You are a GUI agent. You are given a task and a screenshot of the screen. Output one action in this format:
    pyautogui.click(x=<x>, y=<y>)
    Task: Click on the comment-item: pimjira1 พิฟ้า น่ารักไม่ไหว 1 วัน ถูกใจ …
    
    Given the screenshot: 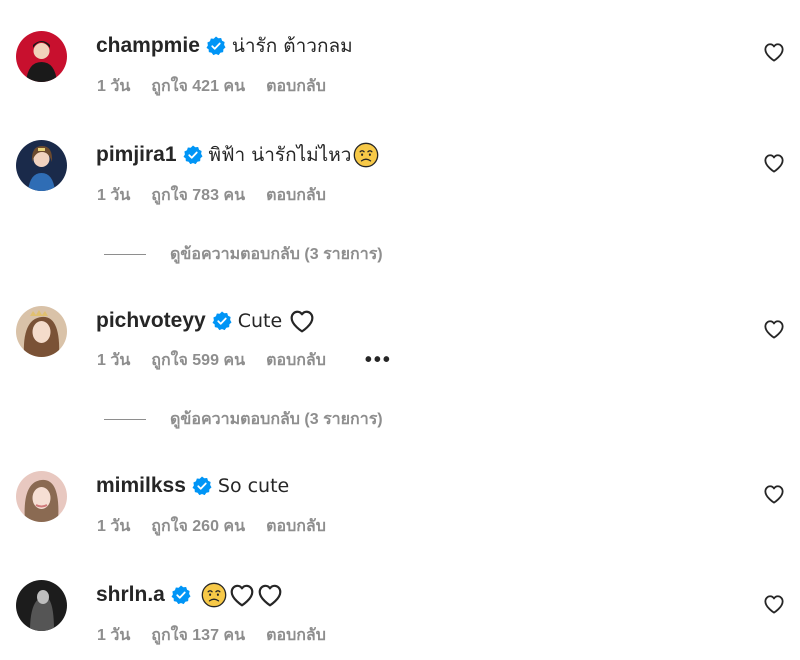 What is the action you would take?
    pyautogui.click(x=400, y=185)
    